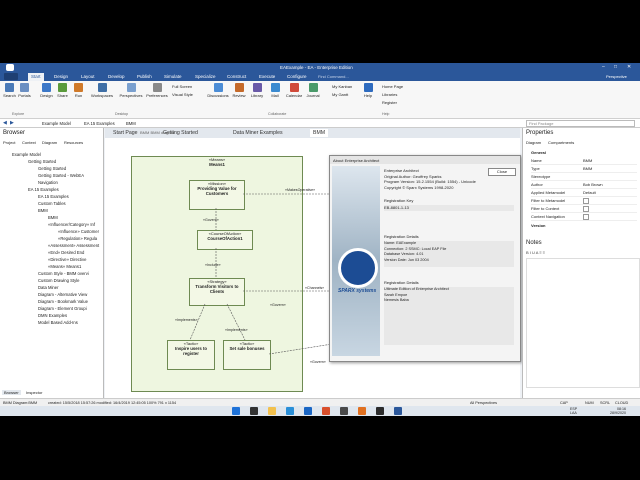 This screenshot has height=480, width=640. I want to click on home-page-button: Home Page, so click(392, 86).